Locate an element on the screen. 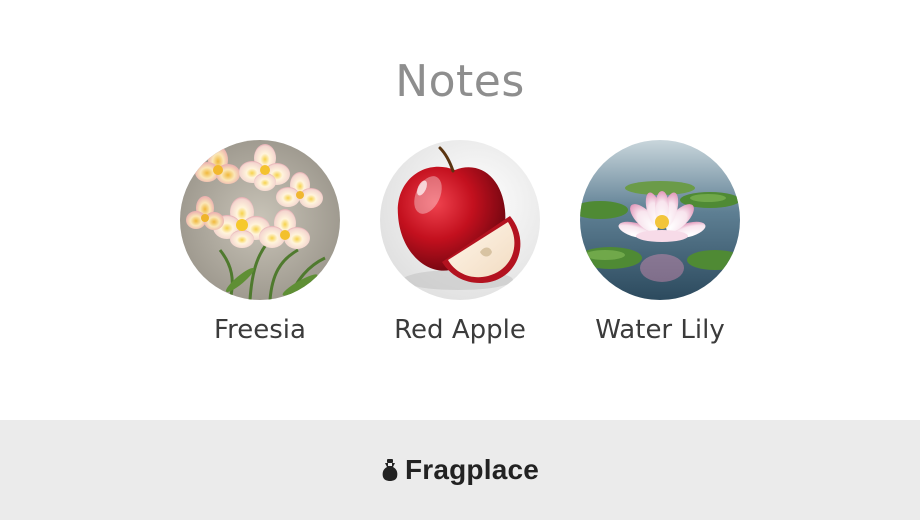 The width and height of the screenshot is (920, 520). brand-link: Fragplace is located at coordinates (460, 470).